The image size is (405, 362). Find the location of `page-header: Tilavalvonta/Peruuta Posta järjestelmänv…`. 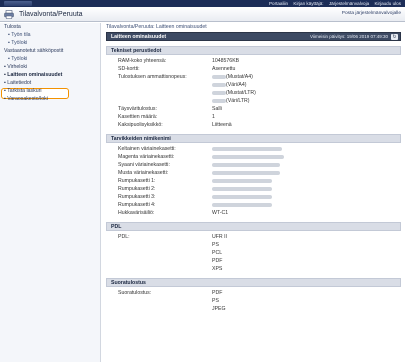

page-header: Tilavalvonta/Peruuta Posta järjestelmänv… is located at coordinates (202, 14).